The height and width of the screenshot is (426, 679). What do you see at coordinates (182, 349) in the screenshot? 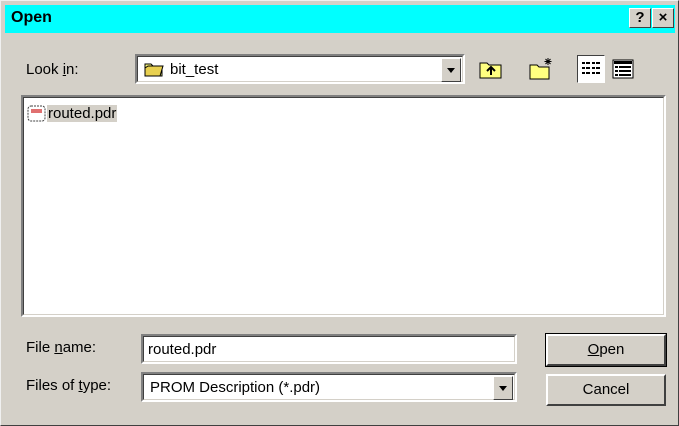
I see `file-name-value: routed.pdr` at bounding box center [182, 349].